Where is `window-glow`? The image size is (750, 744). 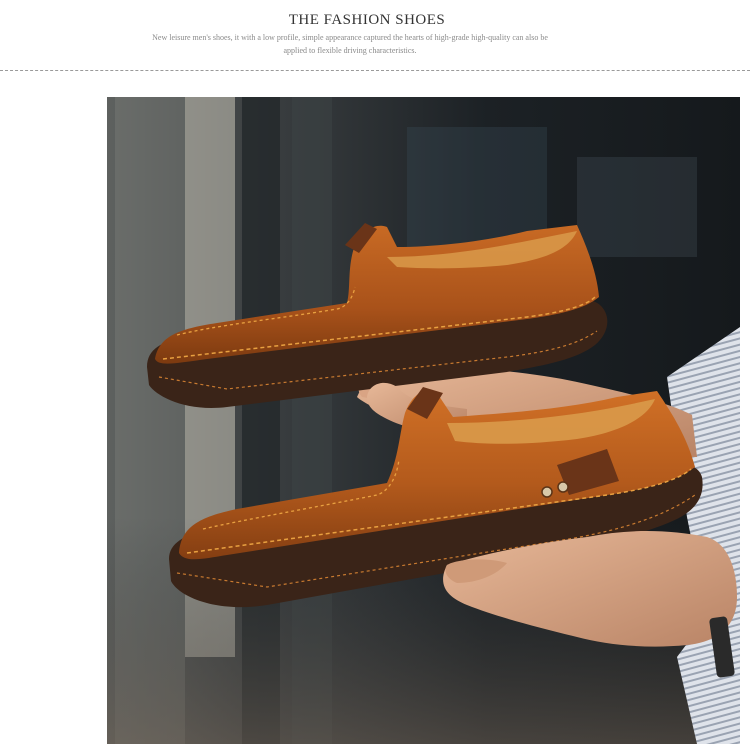 window-glow is located at coordinates (477, 187).